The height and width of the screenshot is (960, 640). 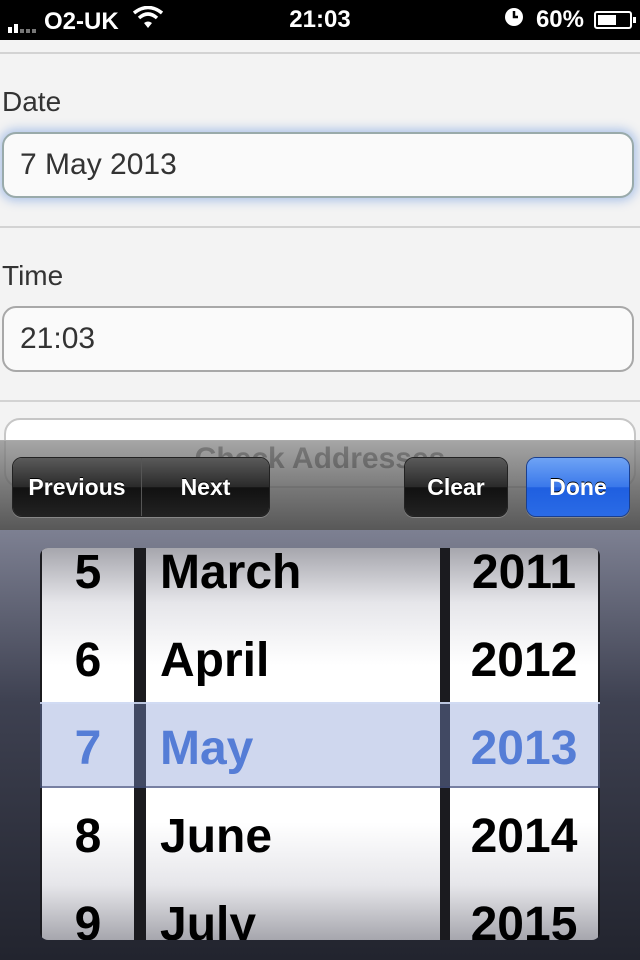 I want to click on month-option: July, so click(x=293, y=910).